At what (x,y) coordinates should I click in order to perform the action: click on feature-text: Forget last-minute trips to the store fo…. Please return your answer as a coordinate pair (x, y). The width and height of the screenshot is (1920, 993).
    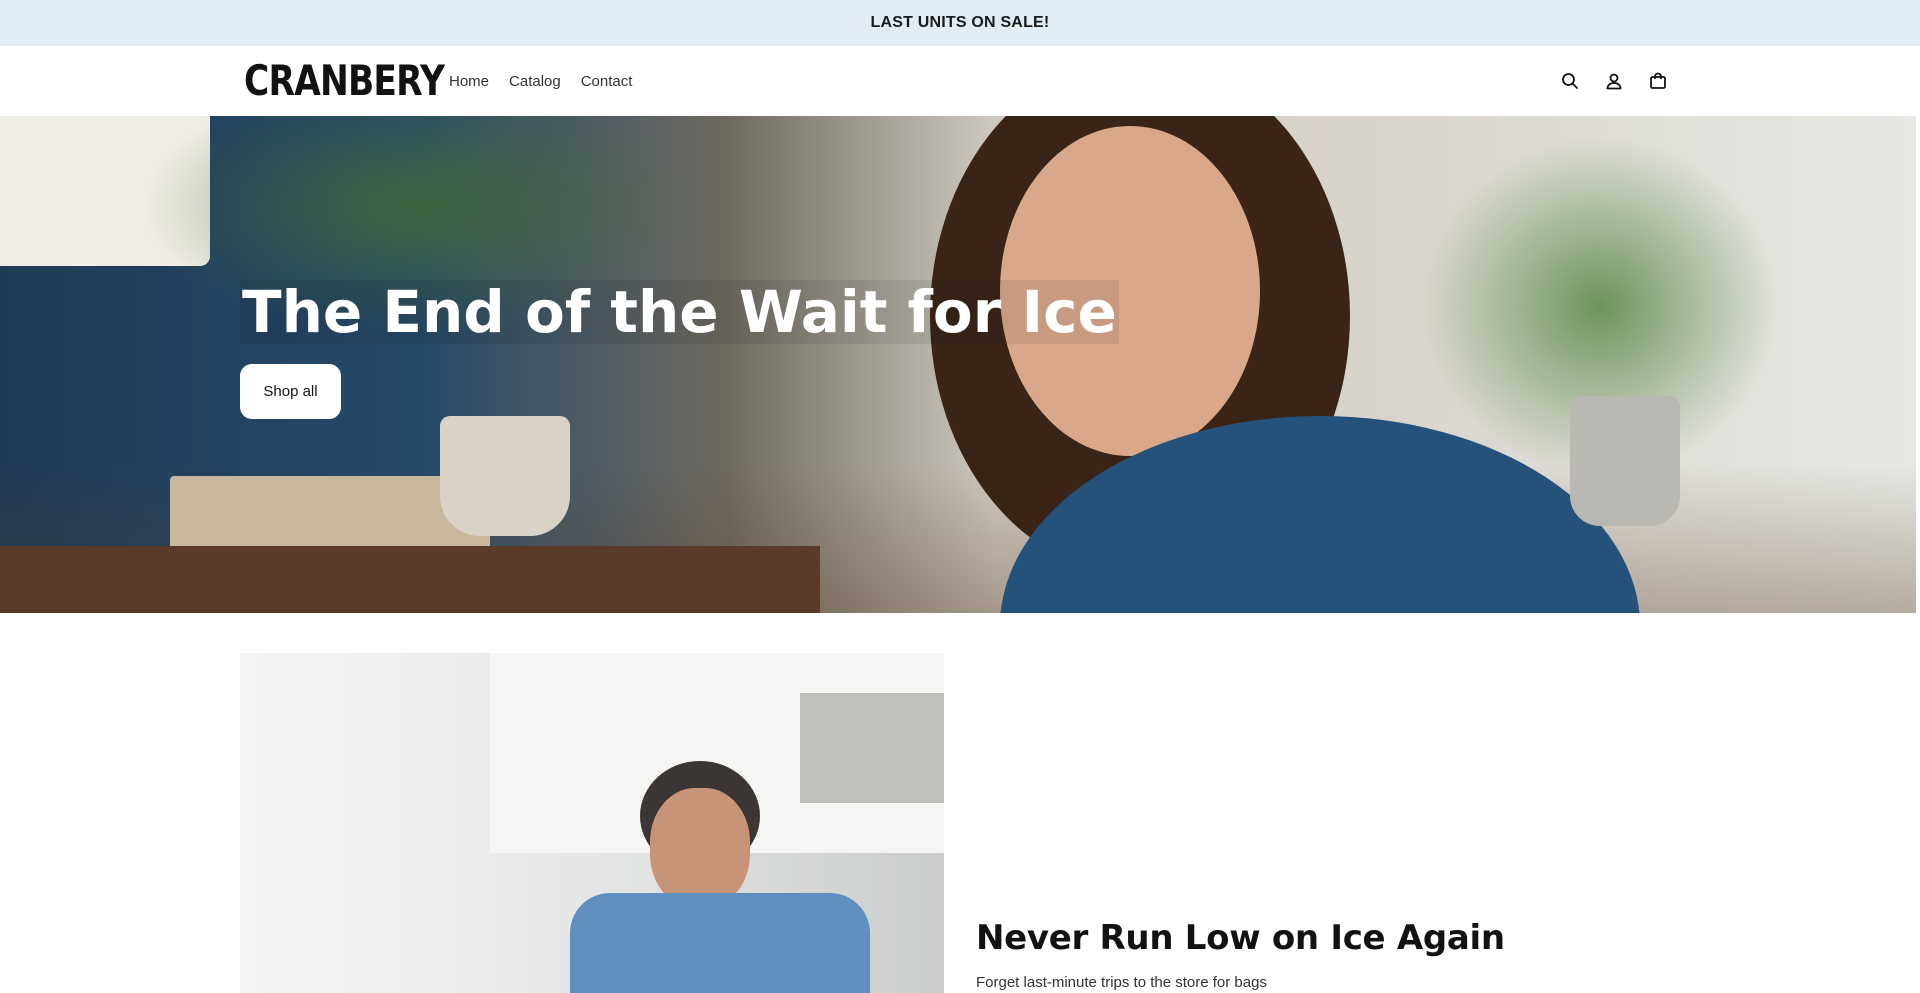
    Looking at the image, I should click on (1121, 982).